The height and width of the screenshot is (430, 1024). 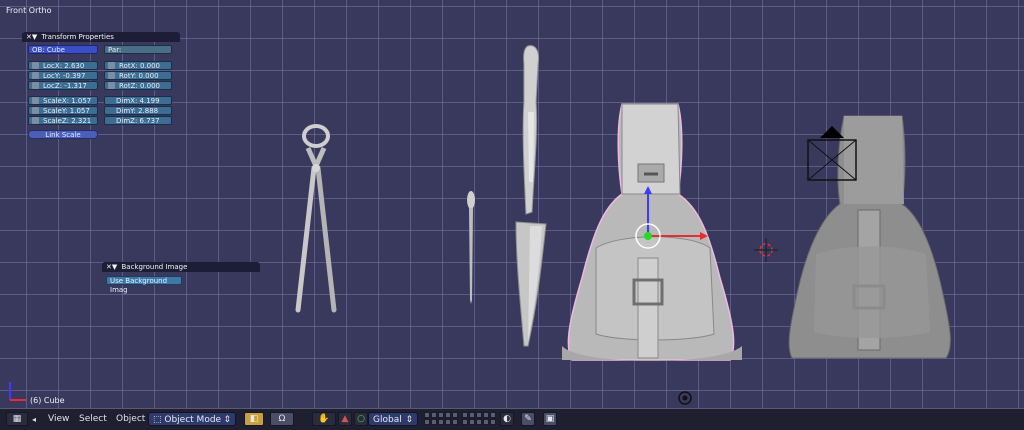 I want to click on dim-z-field: DimZ: 6.737, so click(x=138, y=120).